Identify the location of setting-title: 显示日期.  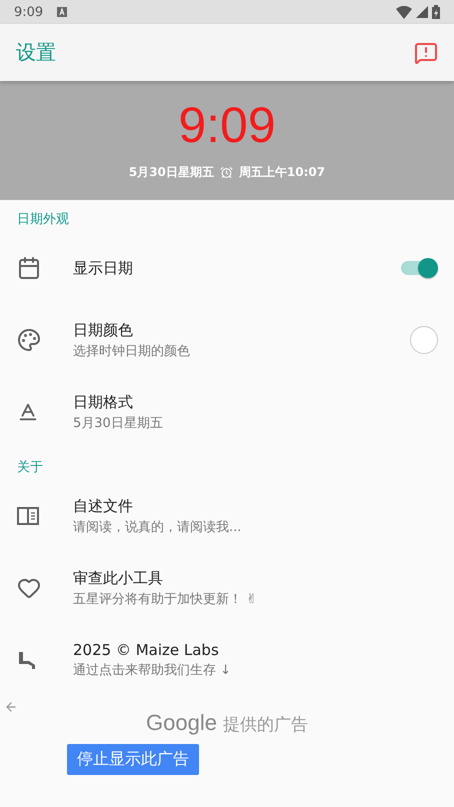
(235, 268).